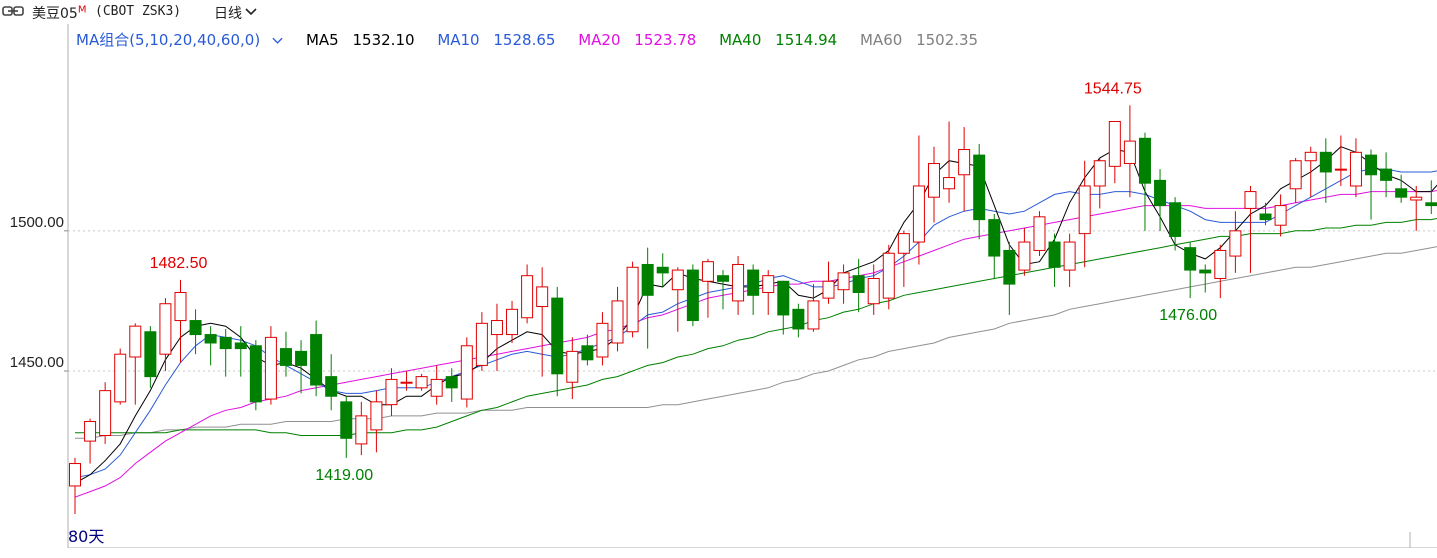 This screenshot has width=1437, height=558. What do you see at coordinates (13, 13) in the screenshot?
I see `chain-link-icon` at bounding box center [13, 13].